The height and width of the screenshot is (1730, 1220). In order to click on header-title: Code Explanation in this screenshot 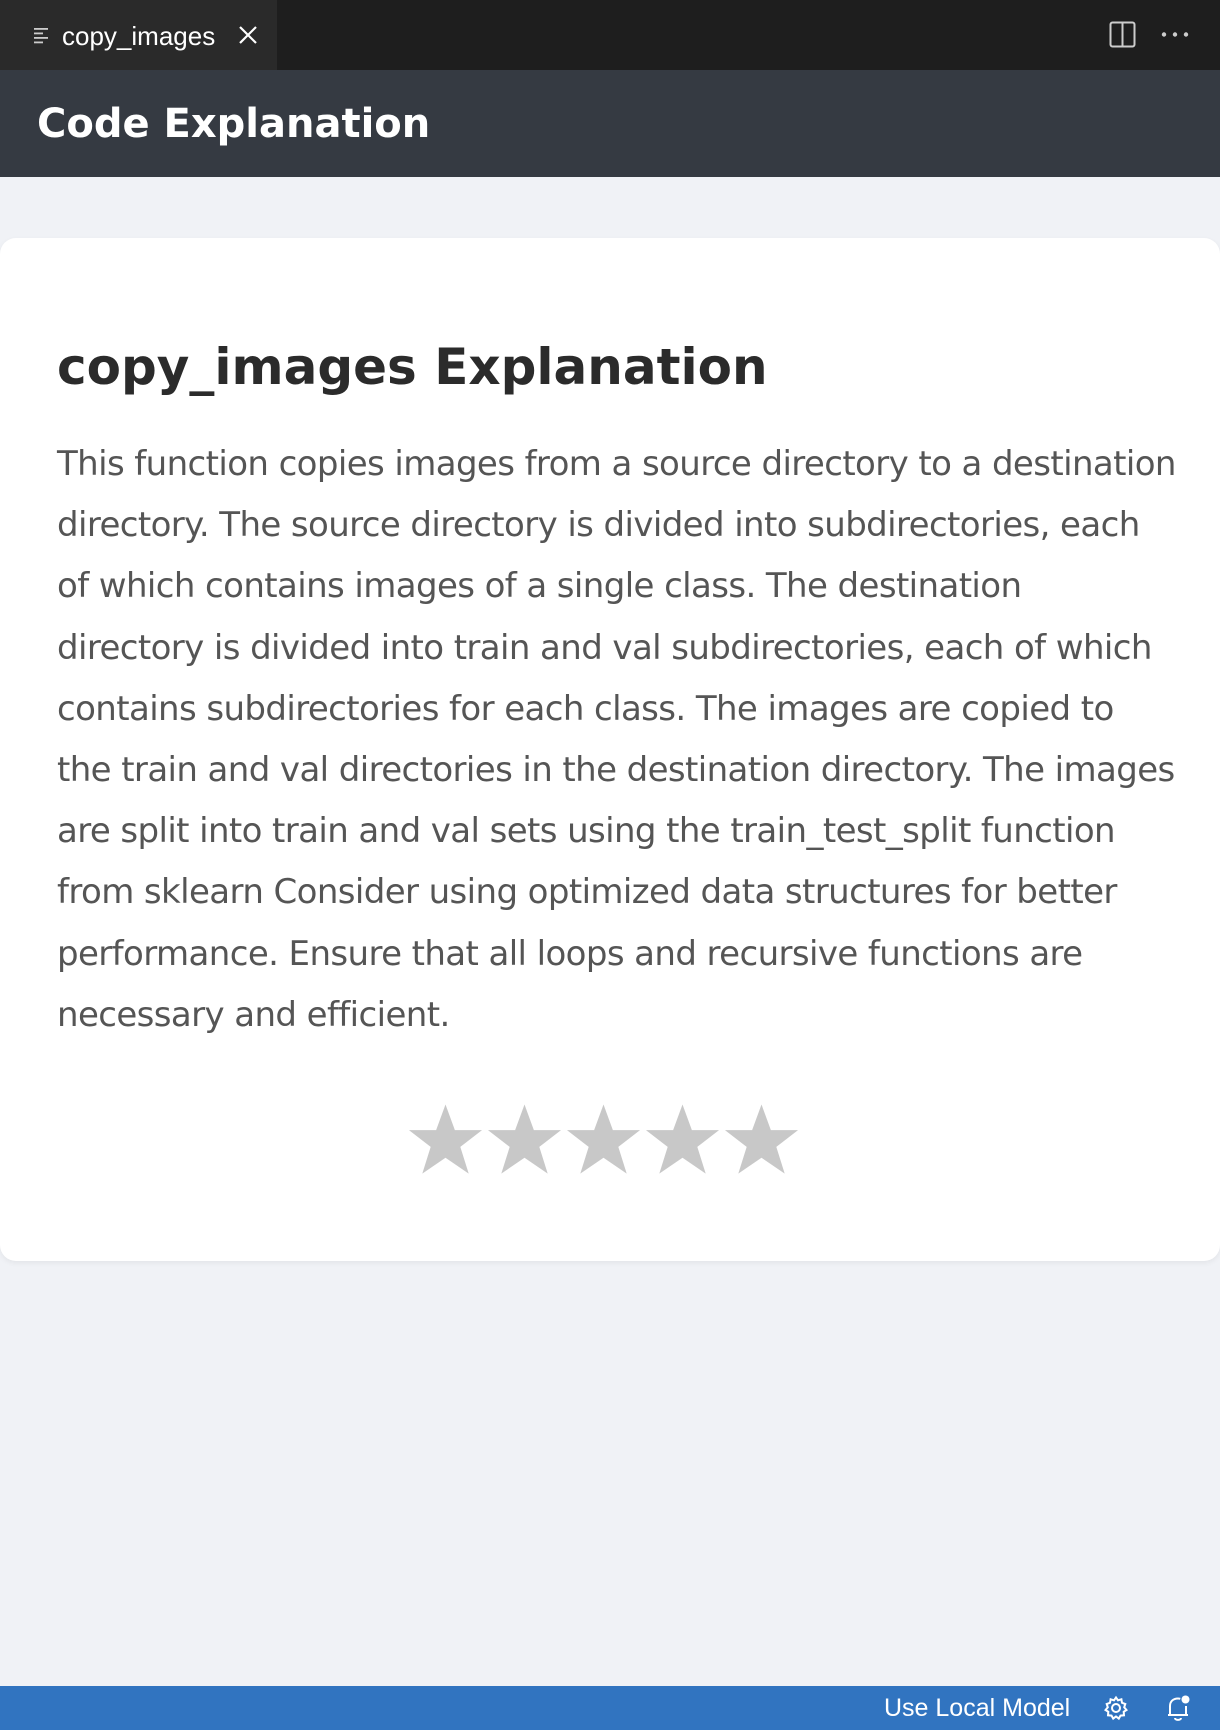, I will do `click(234, 124)`.